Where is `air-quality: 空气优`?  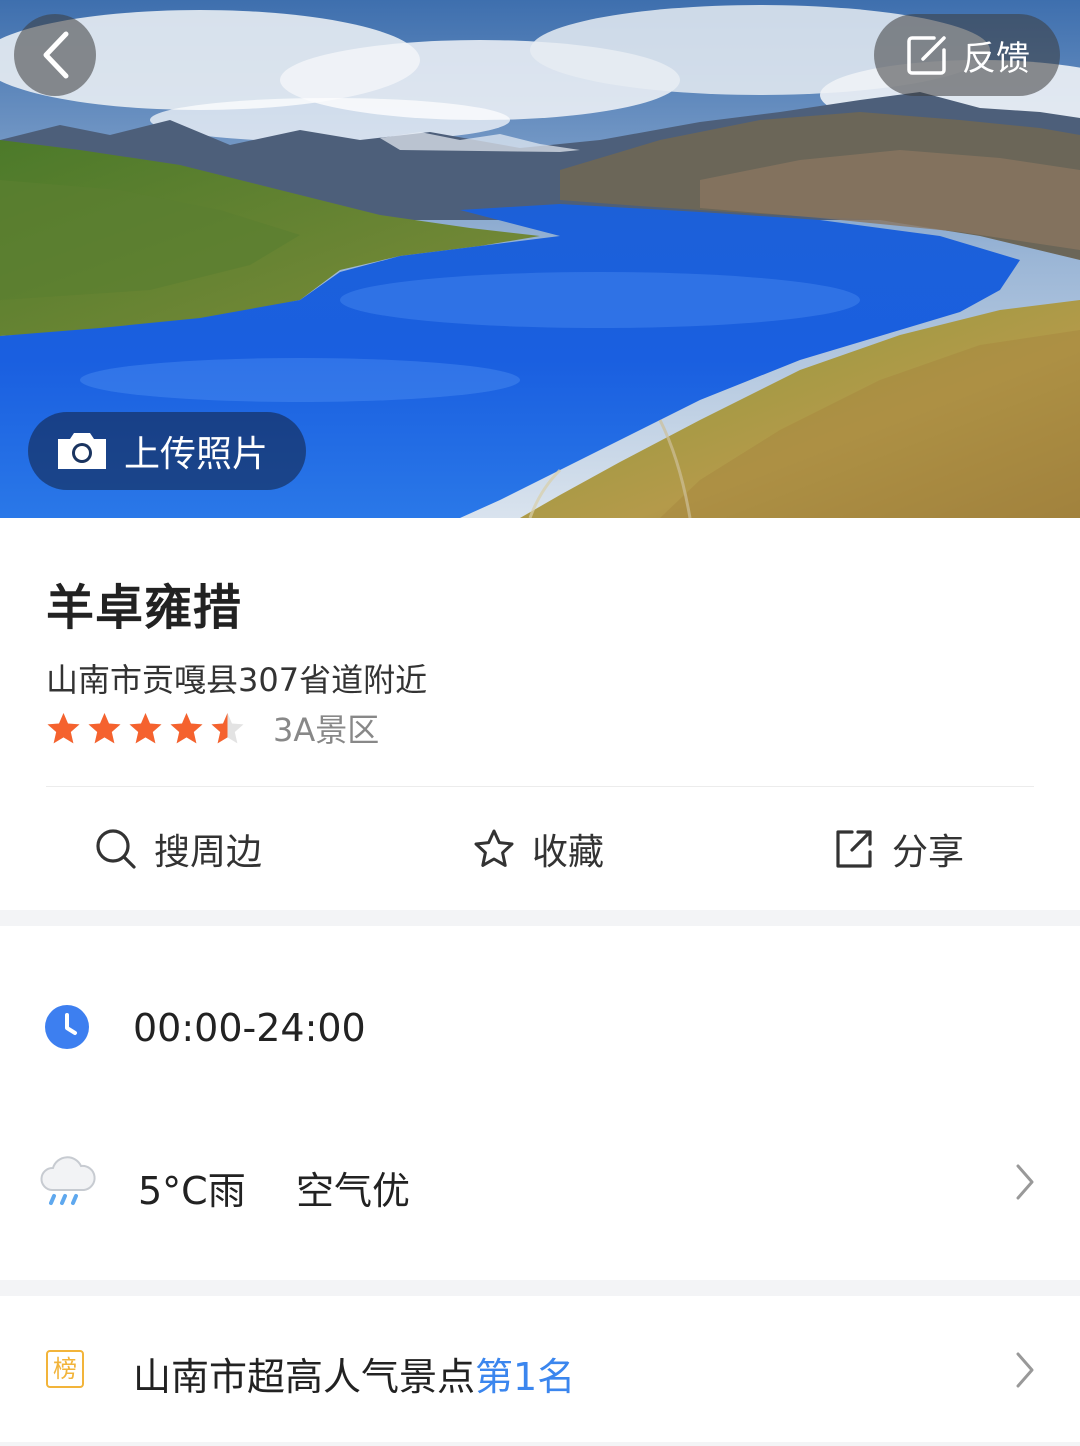
air-quality: 空气优 is located at coordinates (353, 1191).